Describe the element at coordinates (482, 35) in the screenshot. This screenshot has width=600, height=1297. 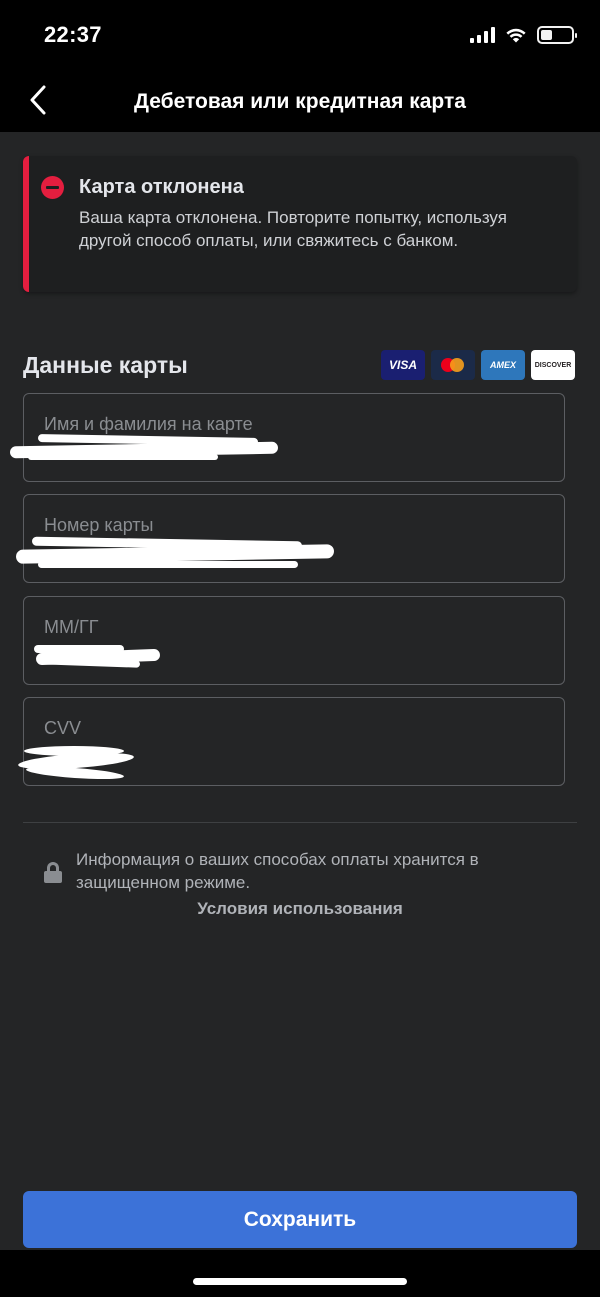
I see `cellular-signal-icon` at that location.